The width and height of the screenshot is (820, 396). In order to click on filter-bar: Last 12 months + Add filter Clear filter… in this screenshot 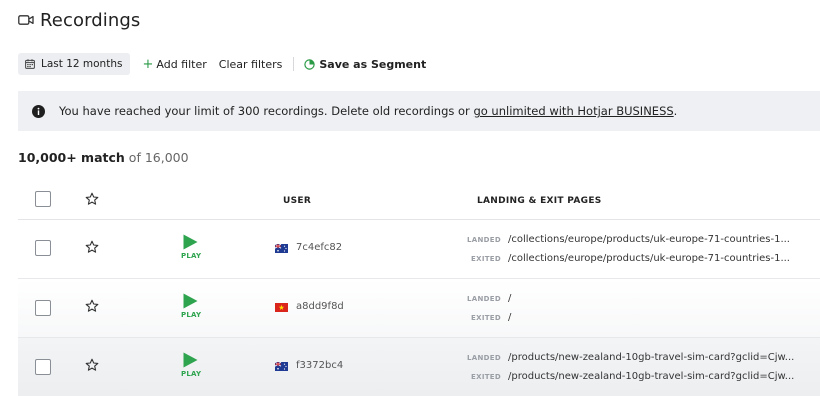, I will do `click(222, 64)`.